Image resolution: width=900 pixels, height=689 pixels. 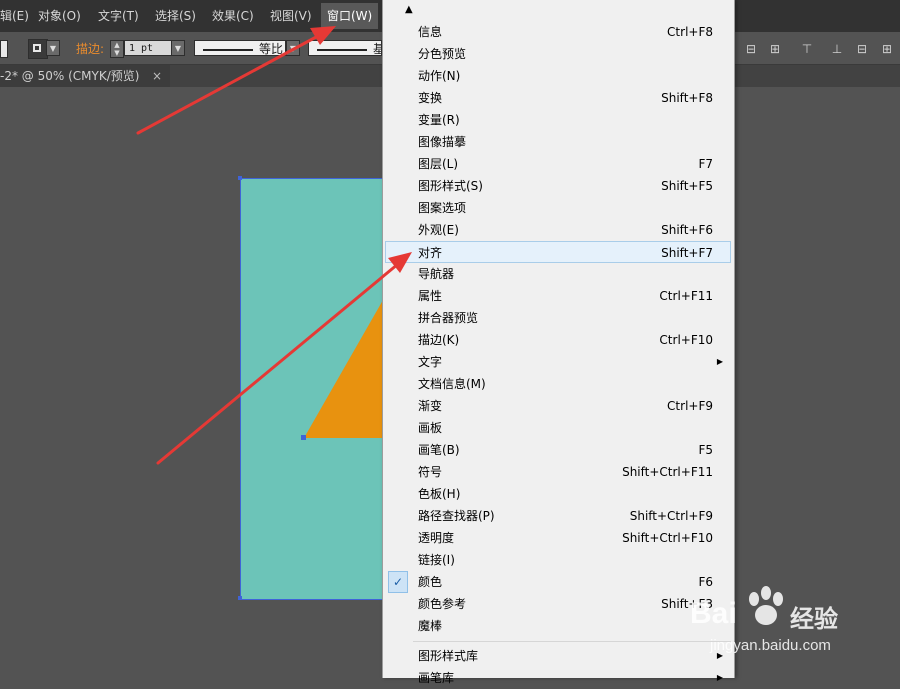 What do you see at coordinates (558, 98) in the screenshot?
I see `menu-item-transform: 变换 Shift+F8` at bounding box center [558, 98].